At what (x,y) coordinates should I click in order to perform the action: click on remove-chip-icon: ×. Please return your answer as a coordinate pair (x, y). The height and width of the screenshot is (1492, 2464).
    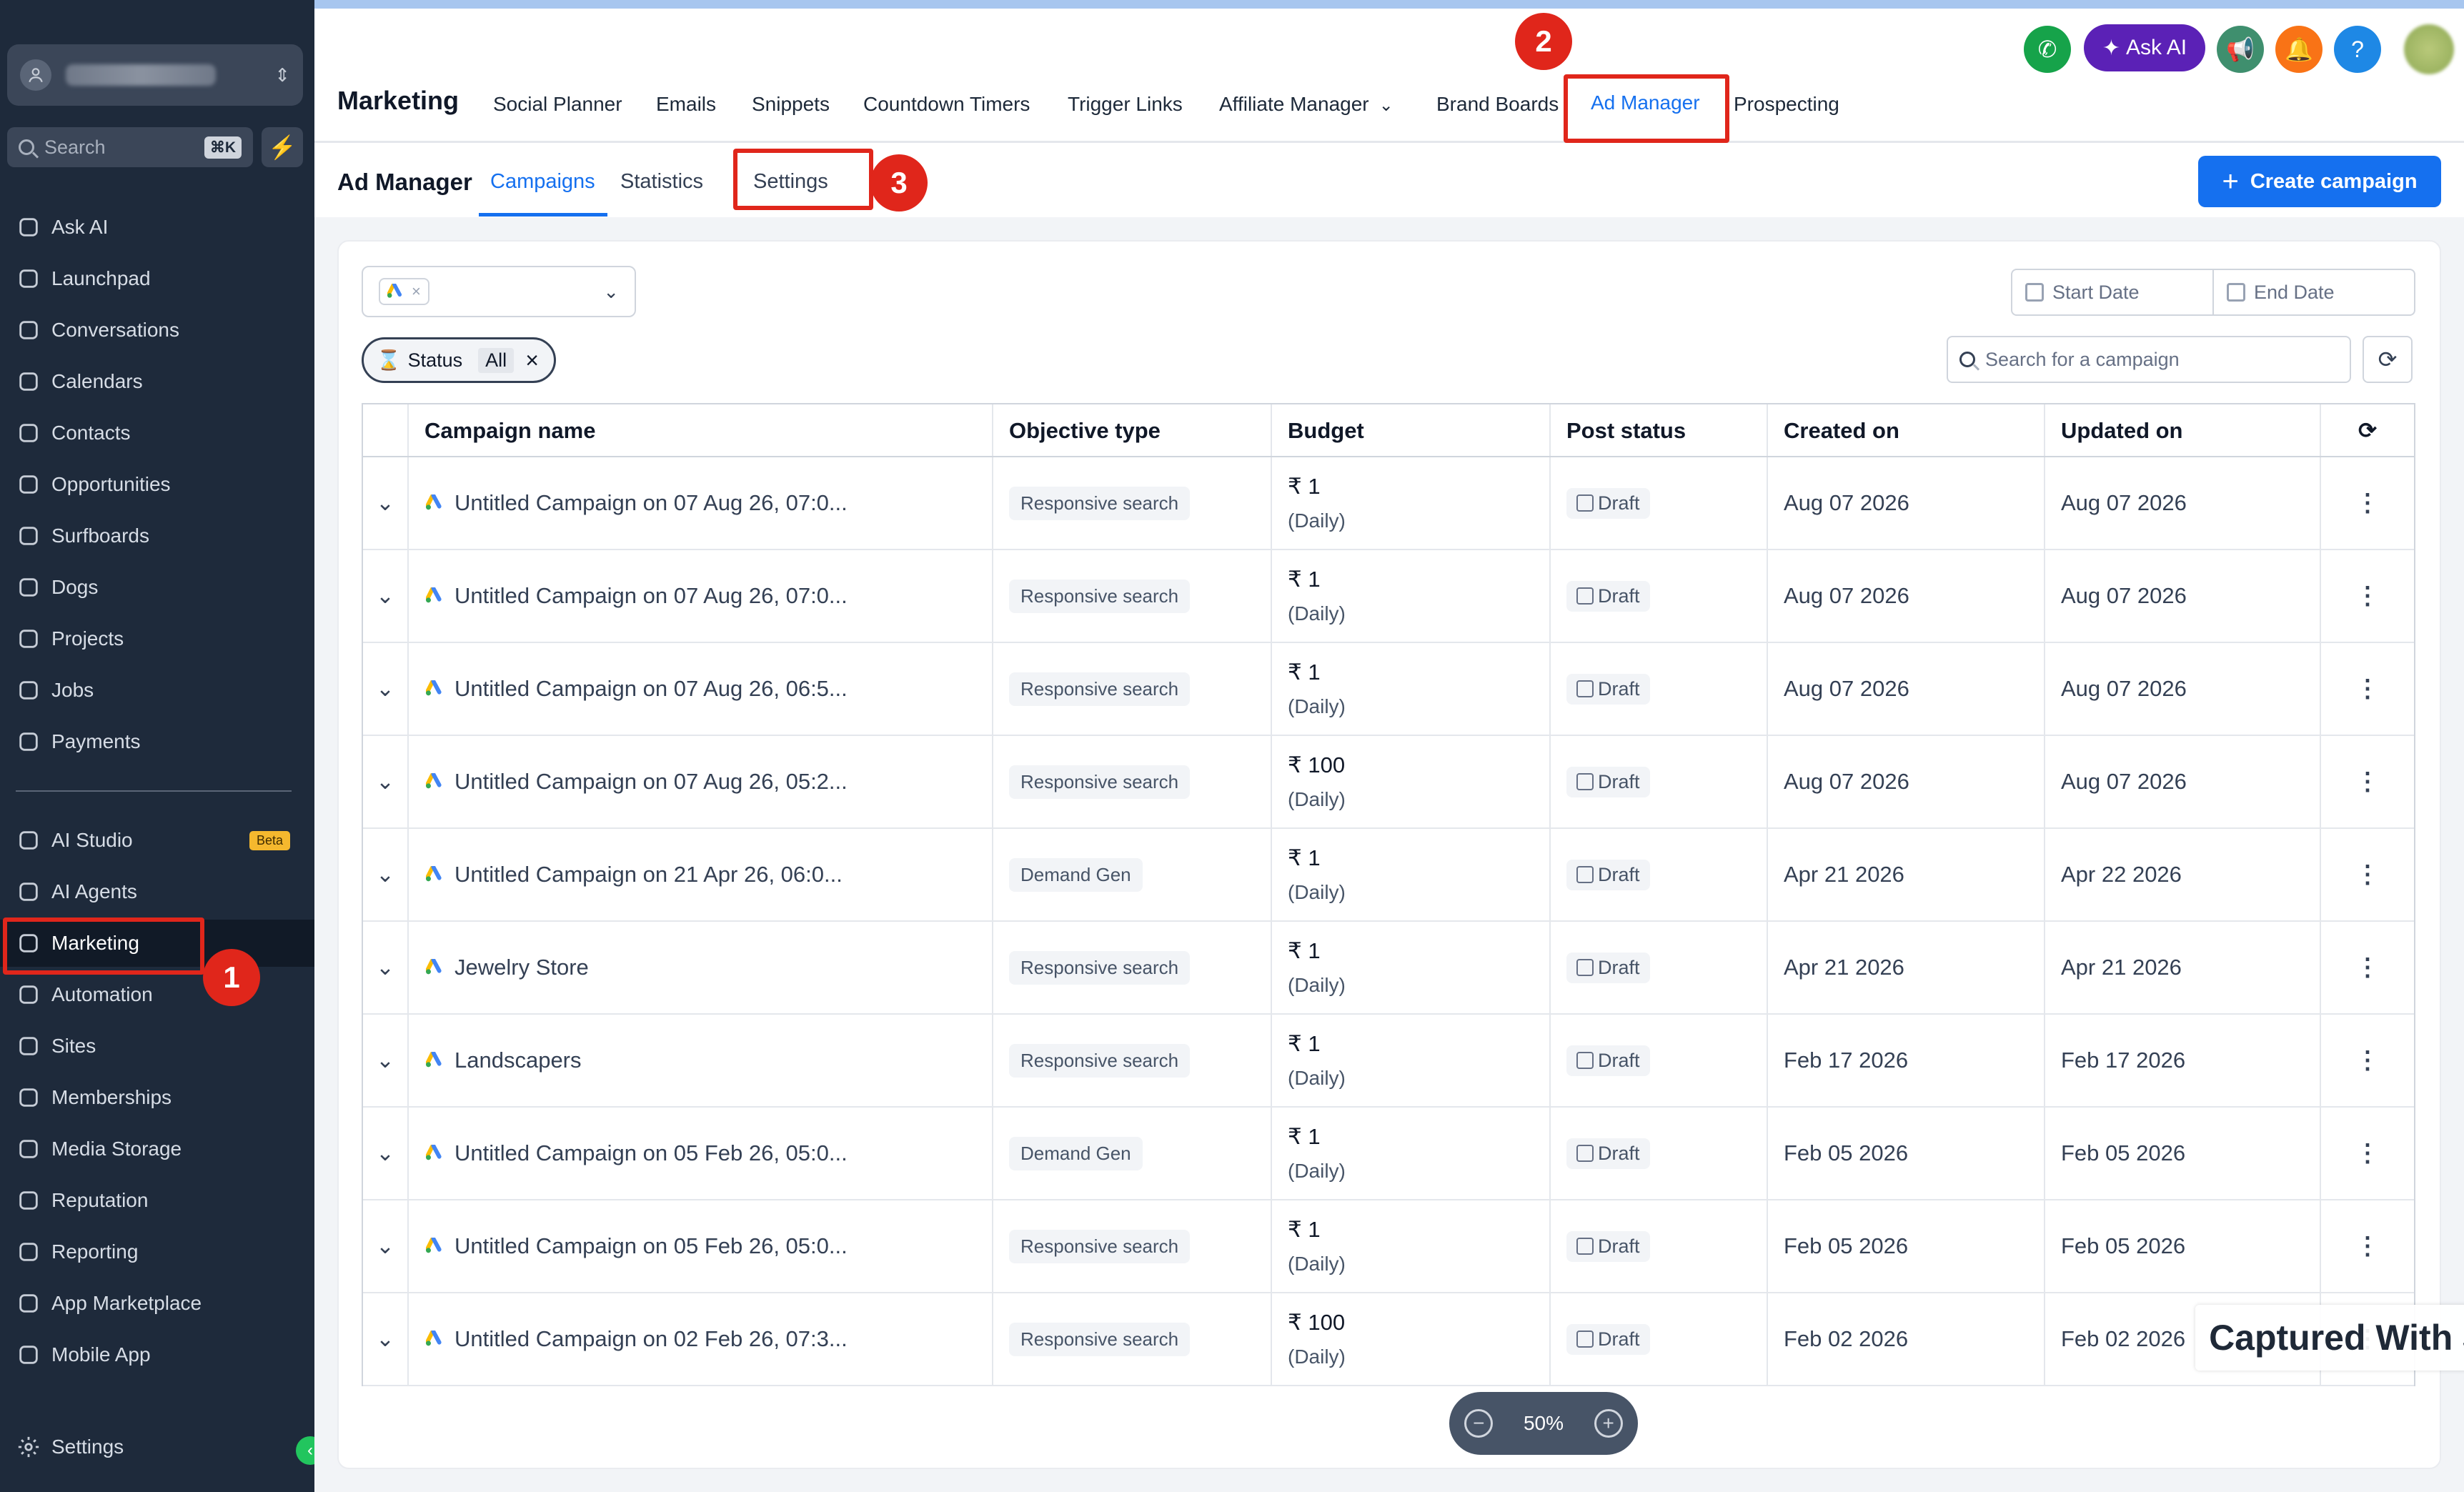
    Looking at the image, I should click on (417, 292).